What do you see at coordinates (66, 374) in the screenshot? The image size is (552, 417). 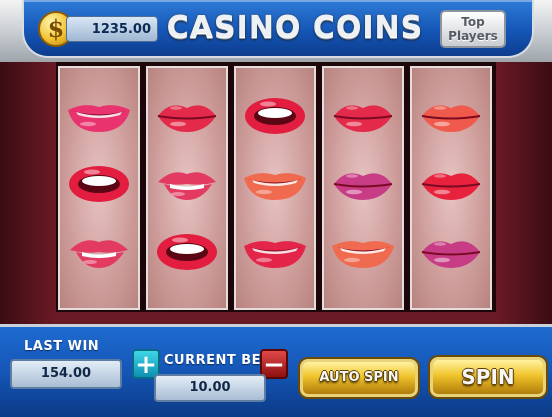 I see `last-win-value: 154.00` at bounding box center [66, 374].